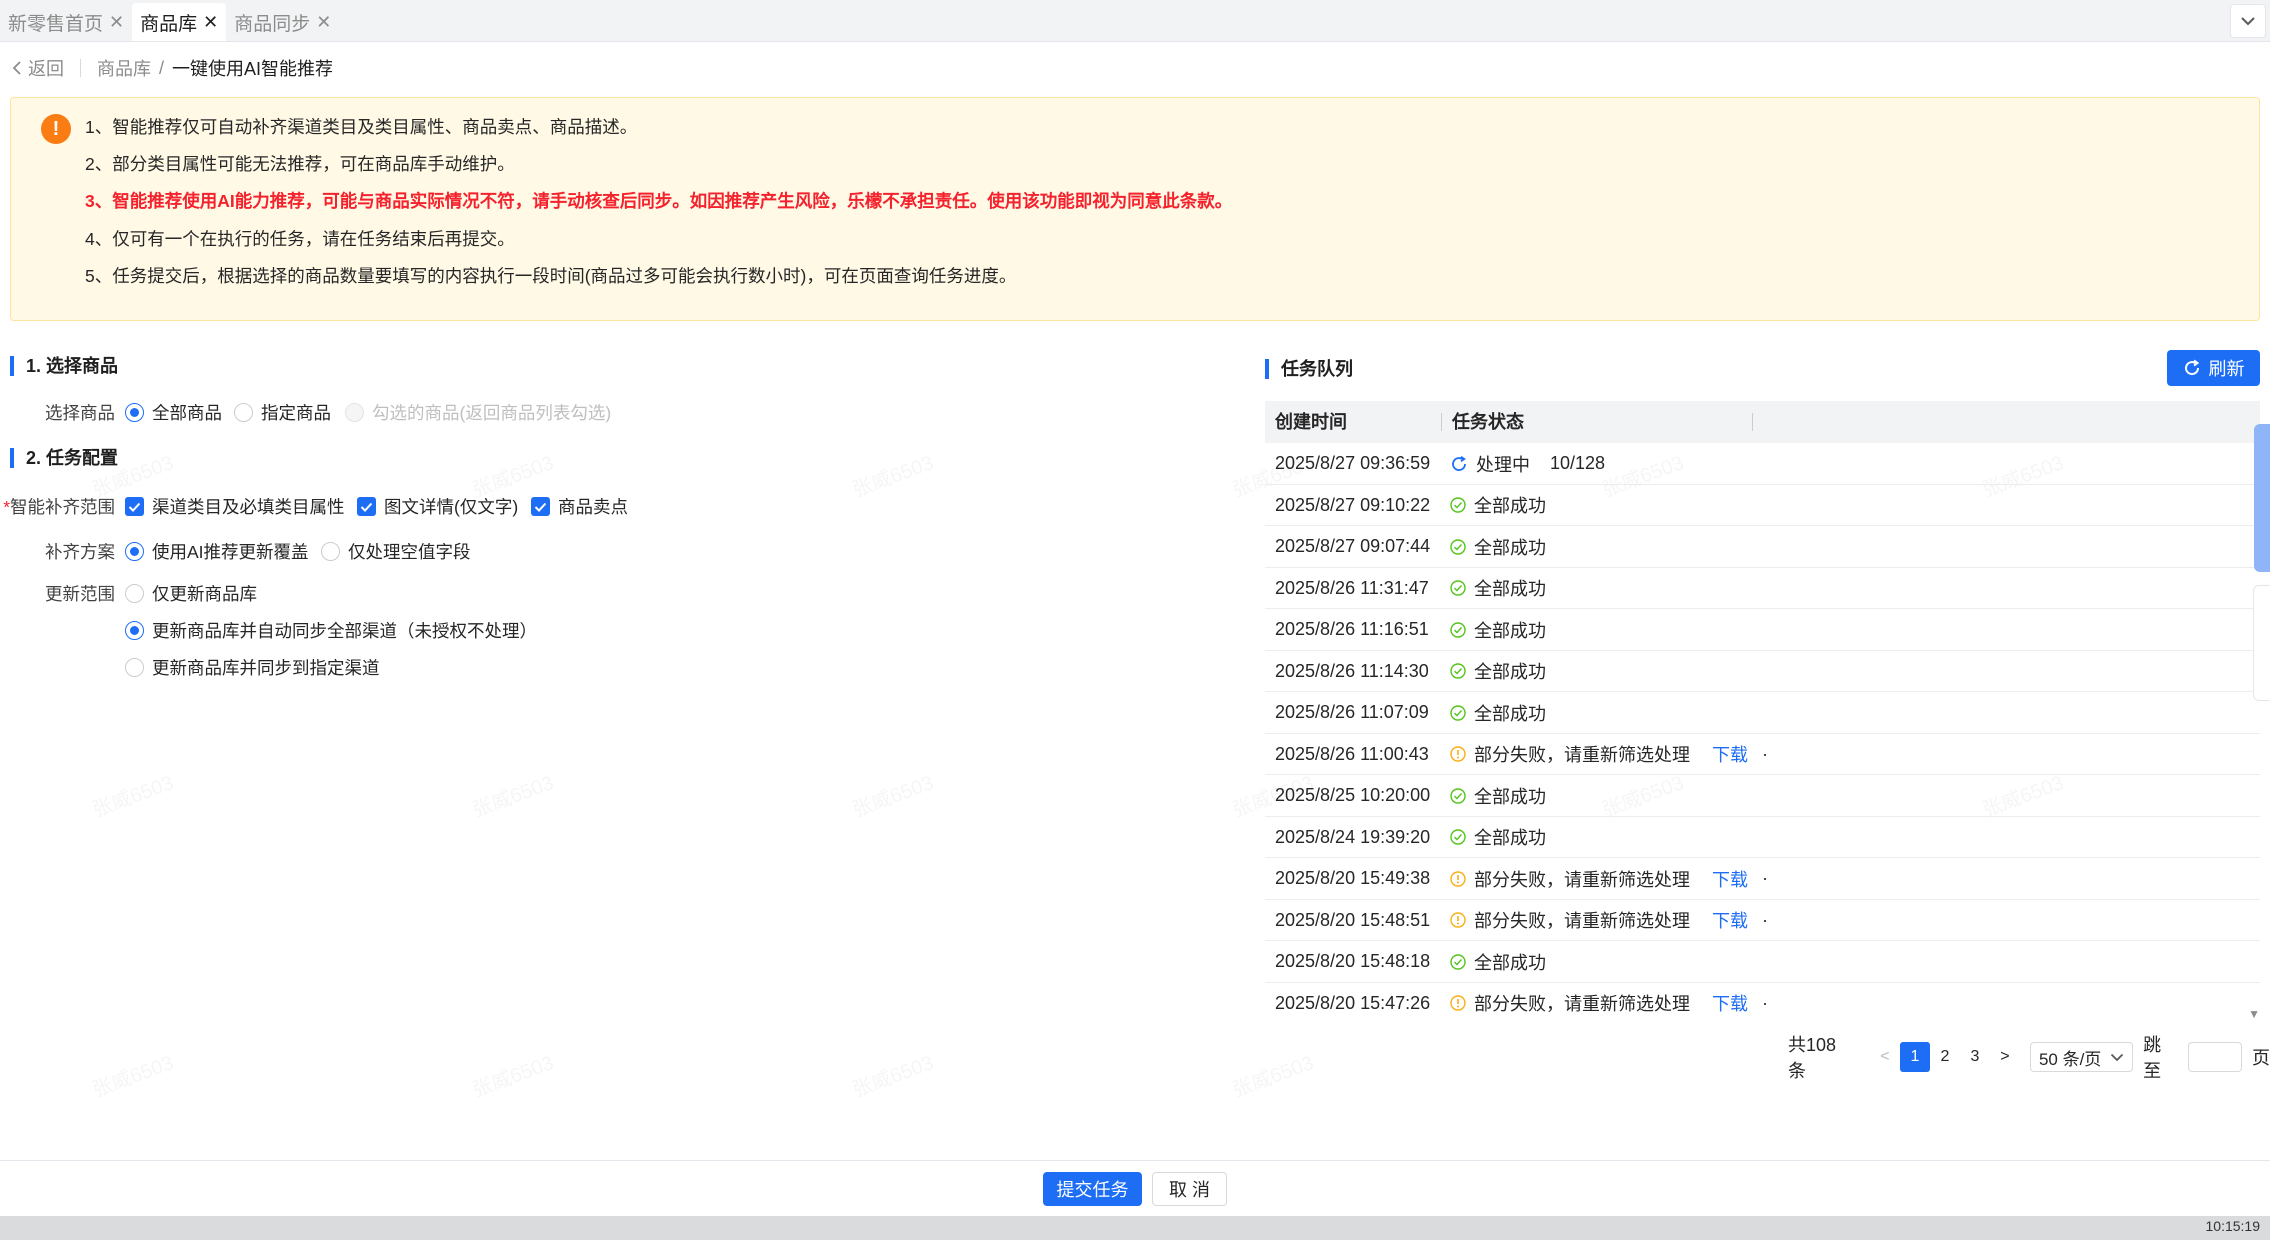 The height and width of the screenshot is (1240, 2270). I want to click on submit-task-button: 提交任务, so click(1092, 1189).